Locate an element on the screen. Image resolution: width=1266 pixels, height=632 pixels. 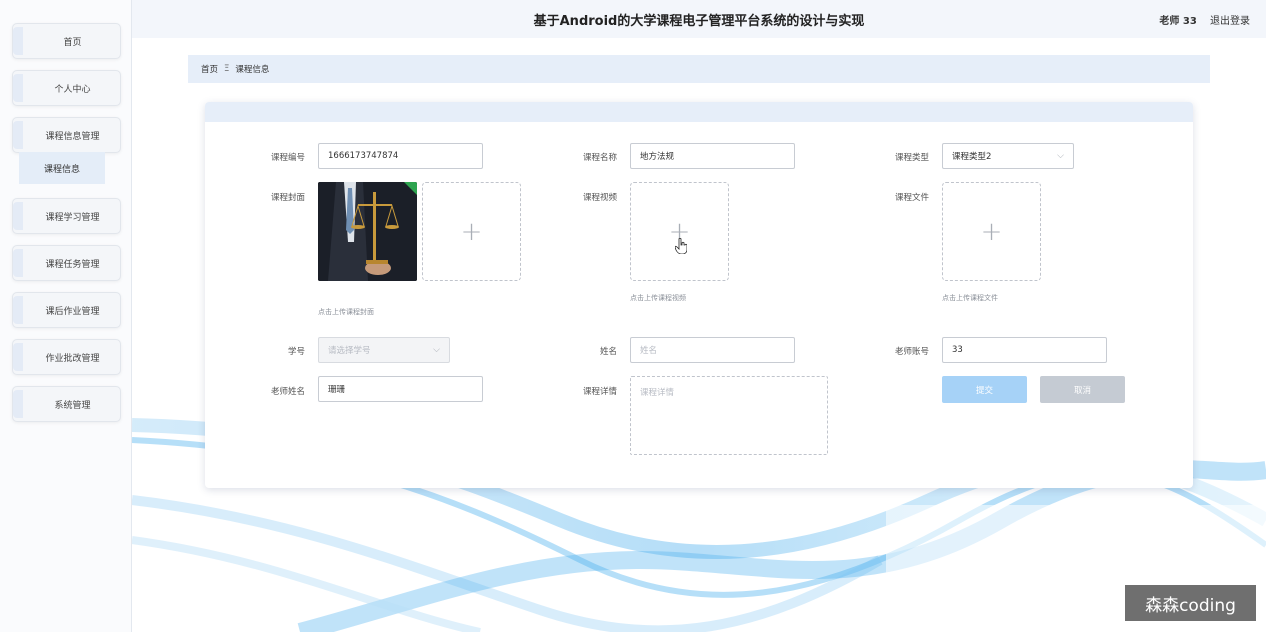
sidebar-item-grading-management: 作业批改管理 is located at coordinates (66, 357).